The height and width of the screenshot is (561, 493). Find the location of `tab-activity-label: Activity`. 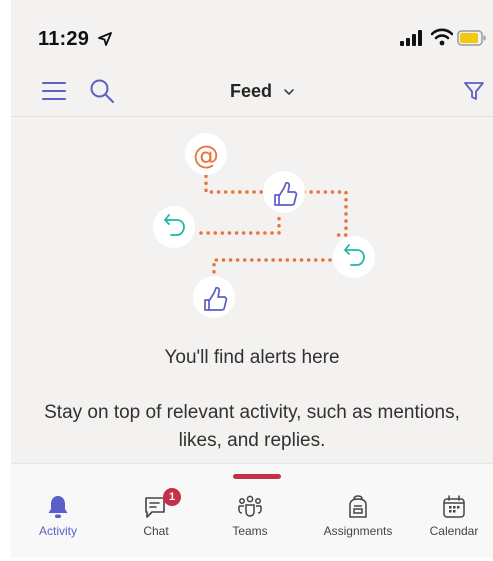

tab-activity-label: Activity is located at coordinates (57, 531).